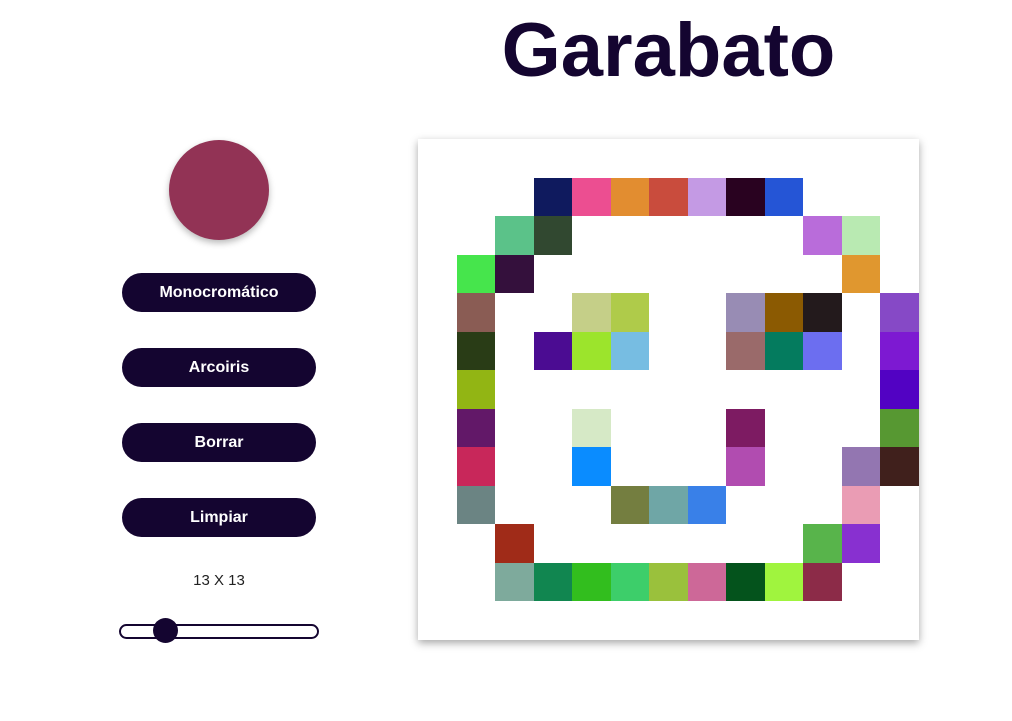 This screenshot has width=1012, height=721. I want to click on rainbow-button: Arcoiris, so click(219, 367).